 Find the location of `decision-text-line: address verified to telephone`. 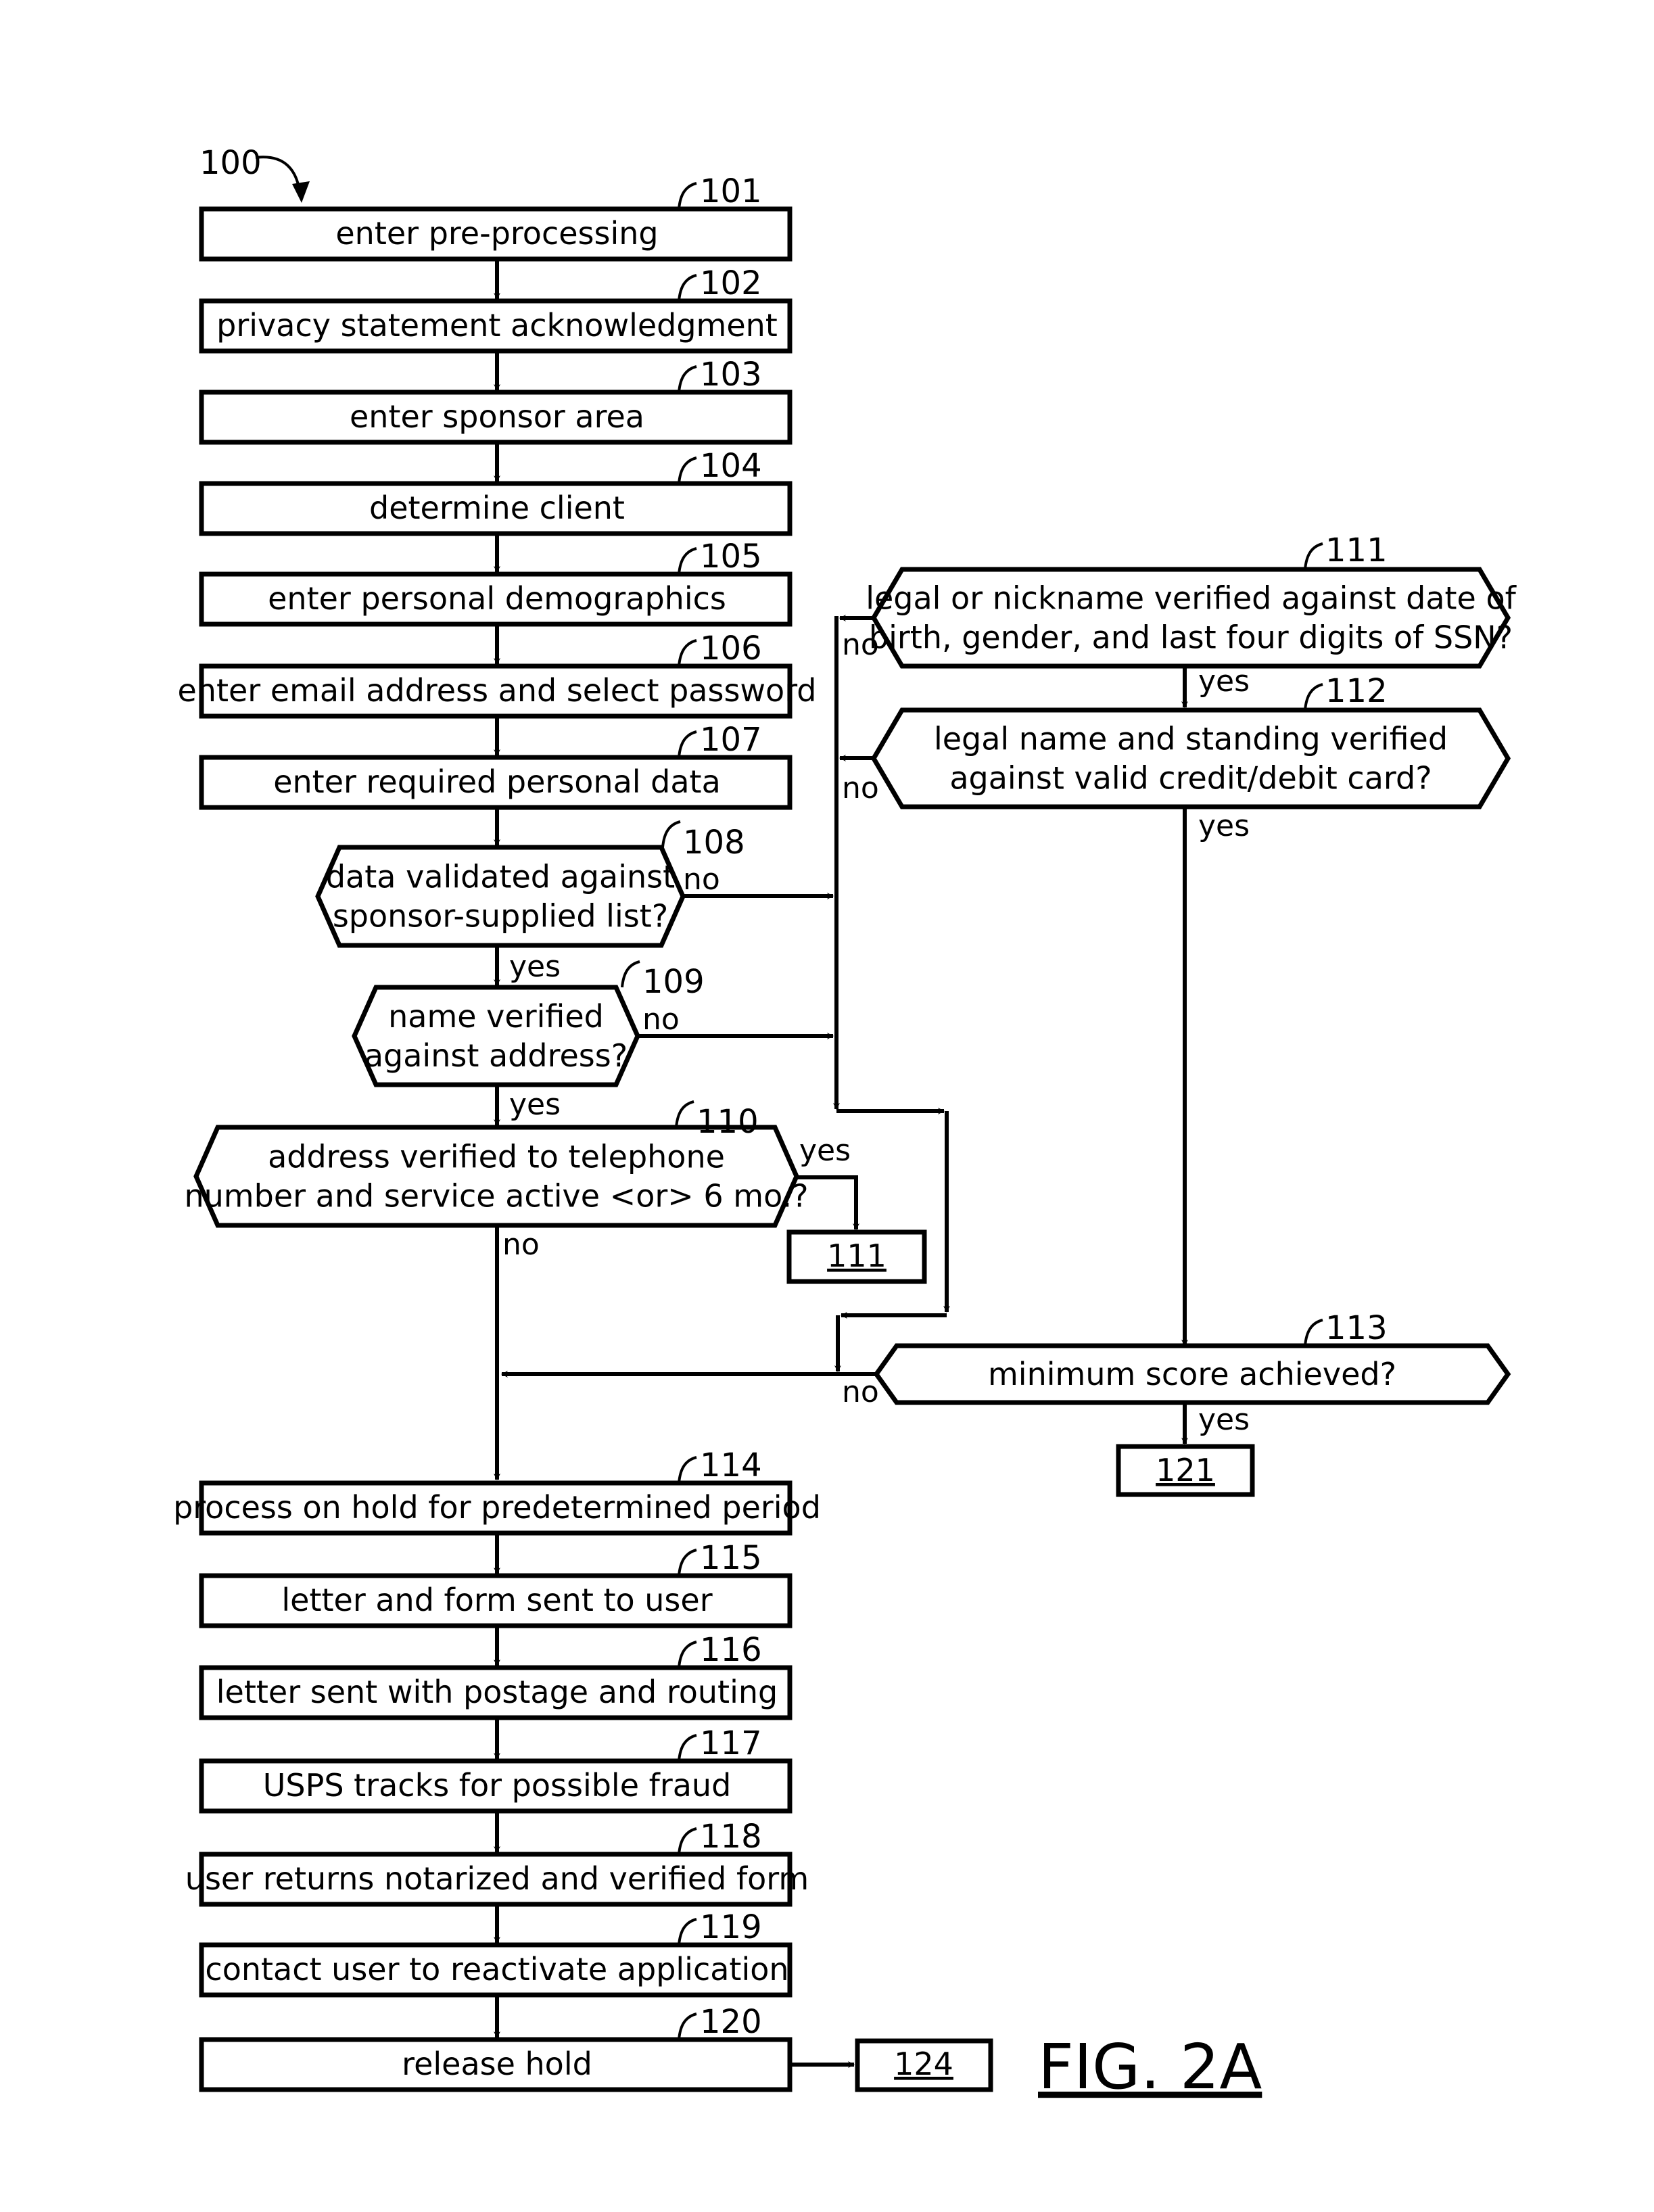

decision-text-line: address verified to telephone is located at coordinates (496, 1157).